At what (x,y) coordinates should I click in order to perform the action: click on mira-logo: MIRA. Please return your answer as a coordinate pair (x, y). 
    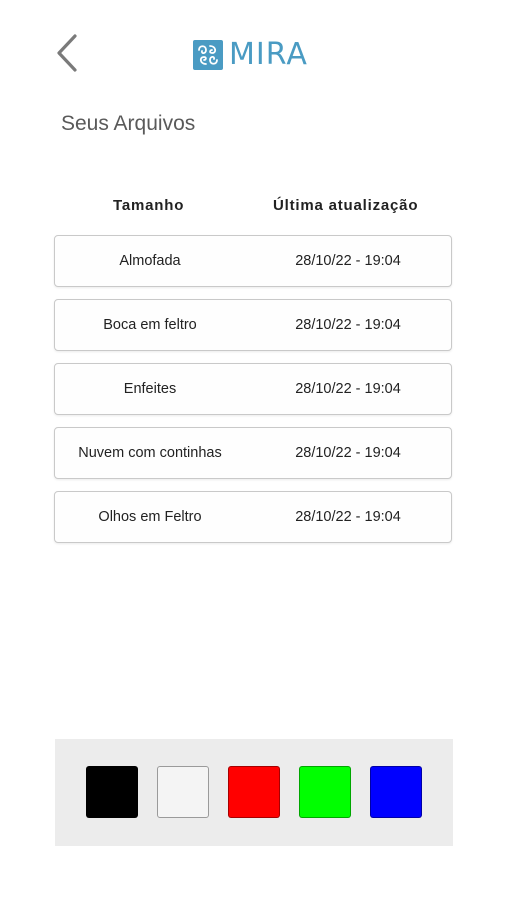
    Looking at the image, I should click on (250, 55).